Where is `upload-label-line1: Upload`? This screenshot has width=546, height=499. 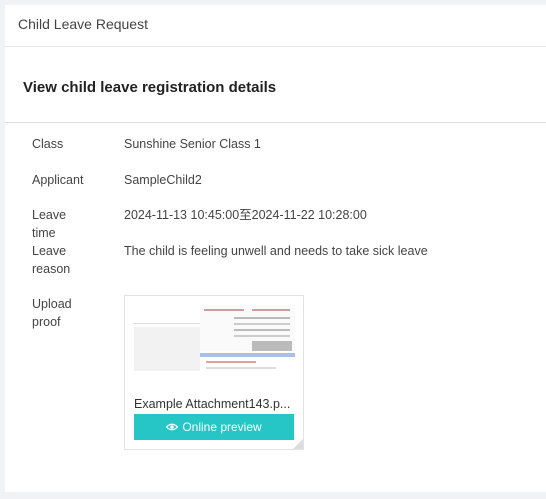 upload-label-line1: Upload is located at coordinates (52, 304).